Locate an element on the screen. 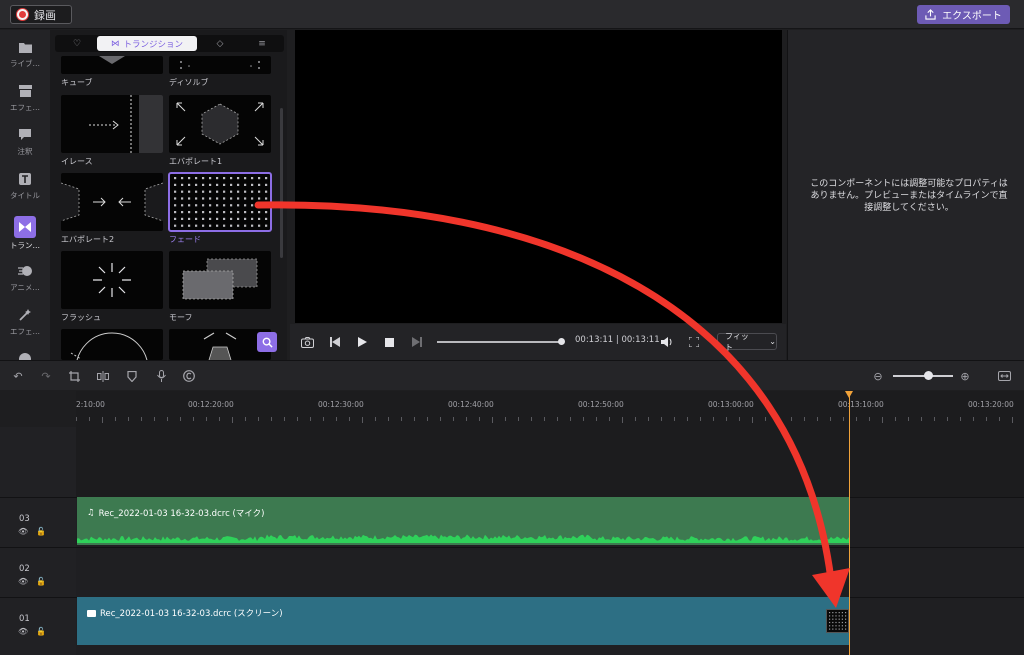 This screenshot has height=655, width=1024. record-button: 録画 is located at coordinates (41, 14).